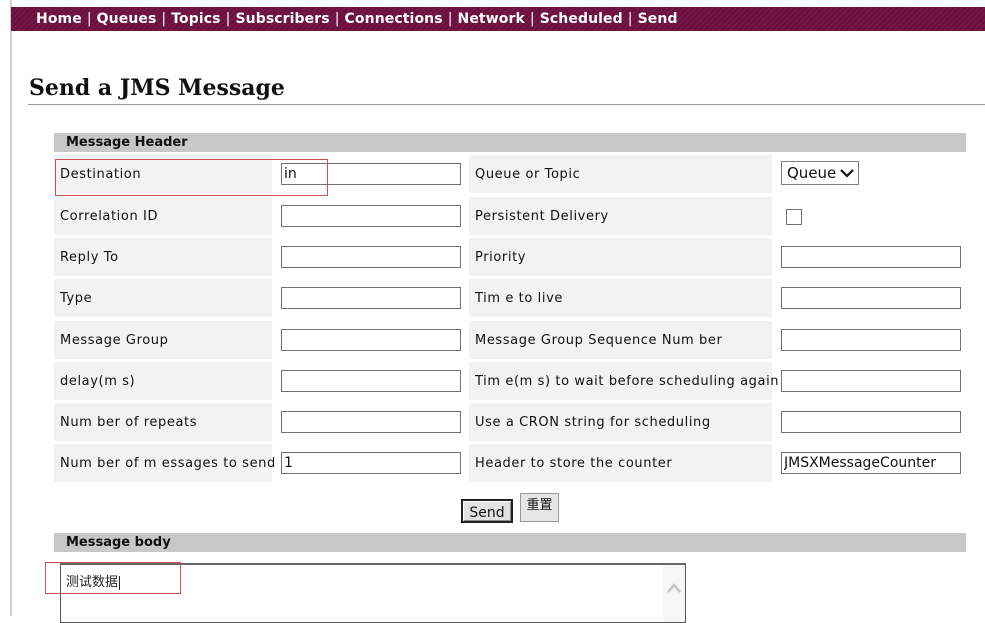 The image size is (985, 623). I want to click on queue-or-topic-select: Queue, so click(820, 173).